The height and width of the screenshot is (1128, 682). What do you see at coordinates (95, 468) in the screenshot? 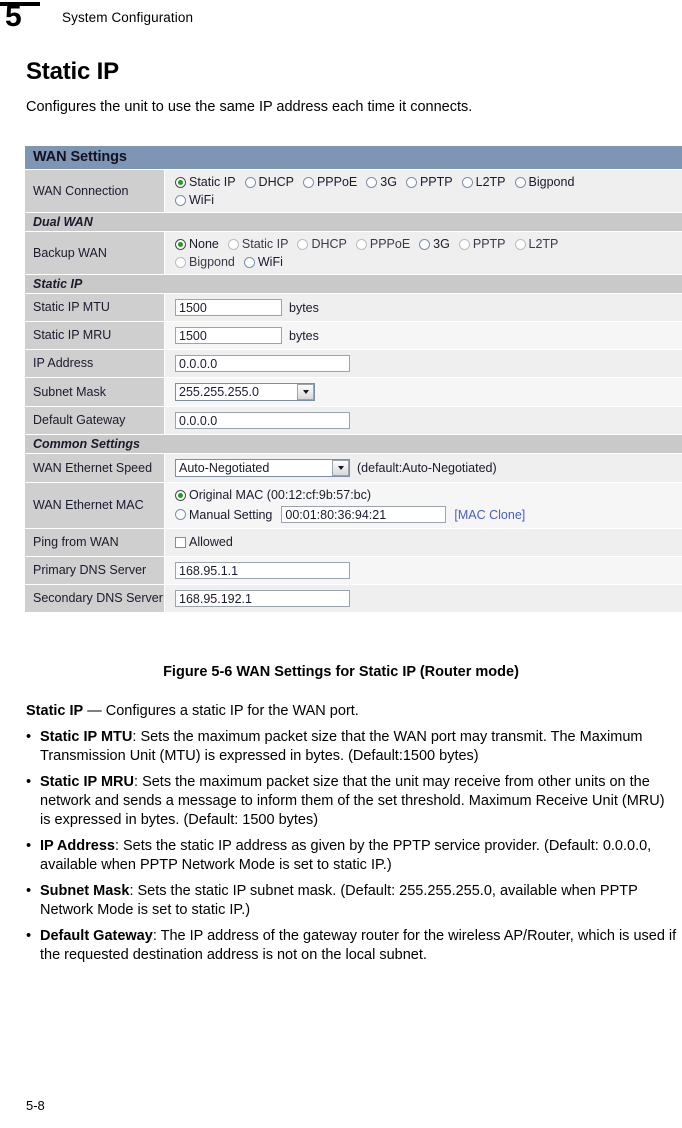
I see `label-wan-ethernet-speed: WAN Ethernet Speed` at bounding box center [95, 468].